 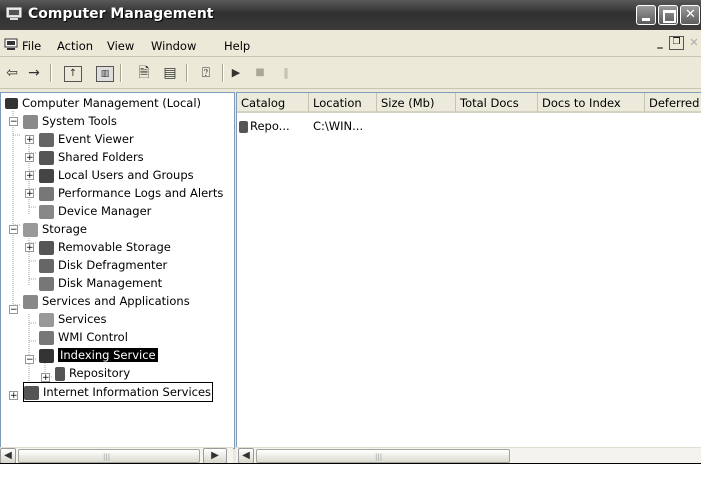 I want to click on tree-node-label: Disk Defragmenter, so click(x=113, y=265).